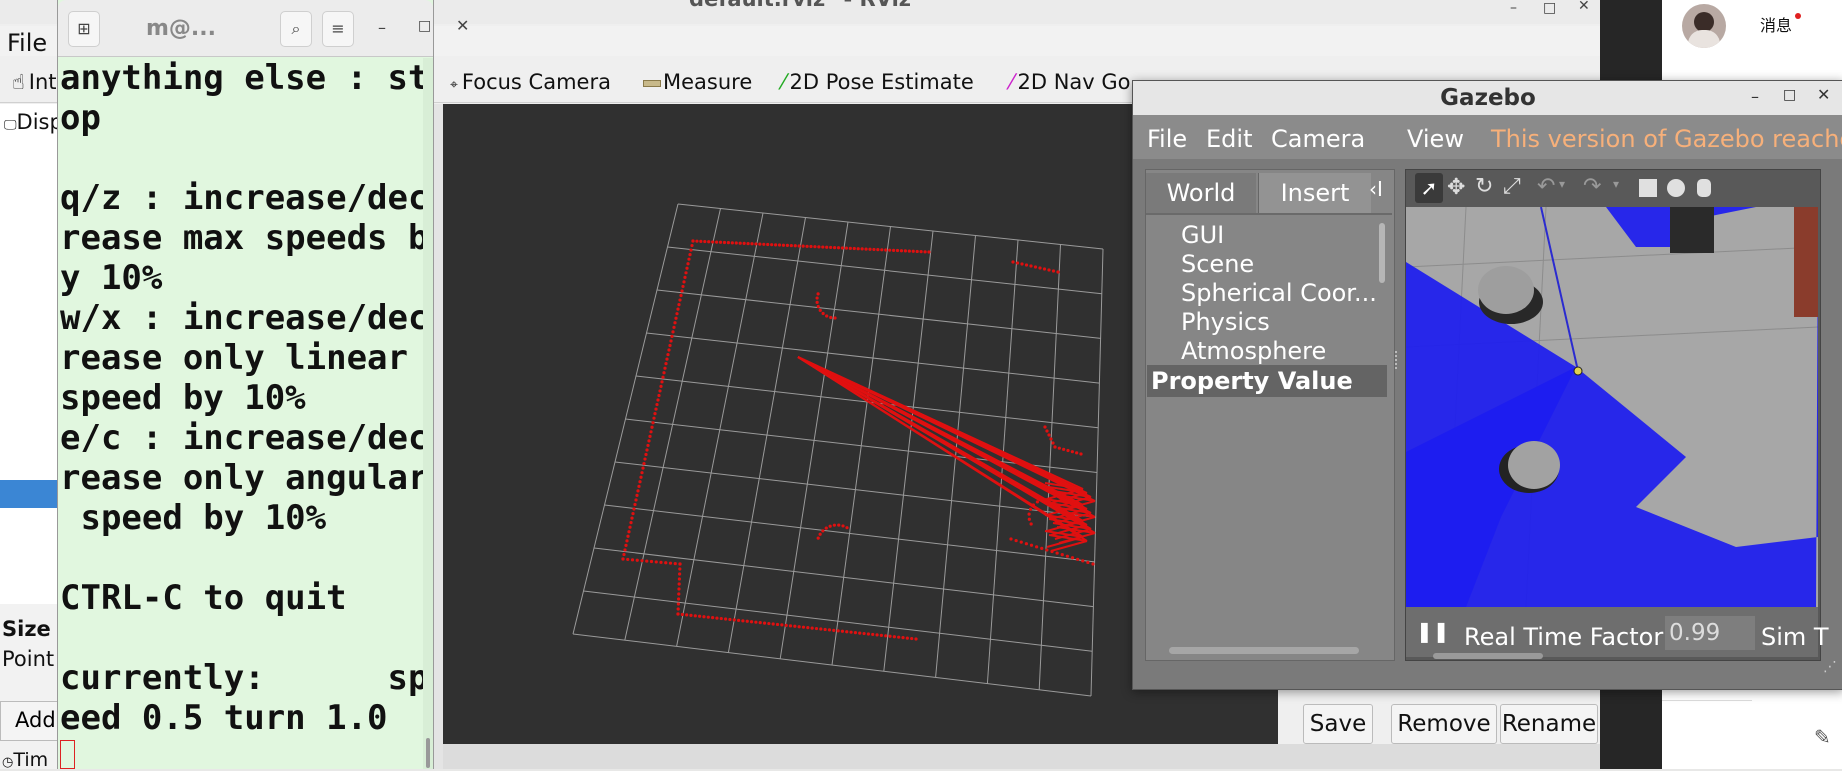 Image resolution: width=1842 pixels, height=771 pixels. What do you see at coordinates (1456, 187) in the screenshot?
I see `translate-mode-icon: ✥` at bounding box center [1456, 187].